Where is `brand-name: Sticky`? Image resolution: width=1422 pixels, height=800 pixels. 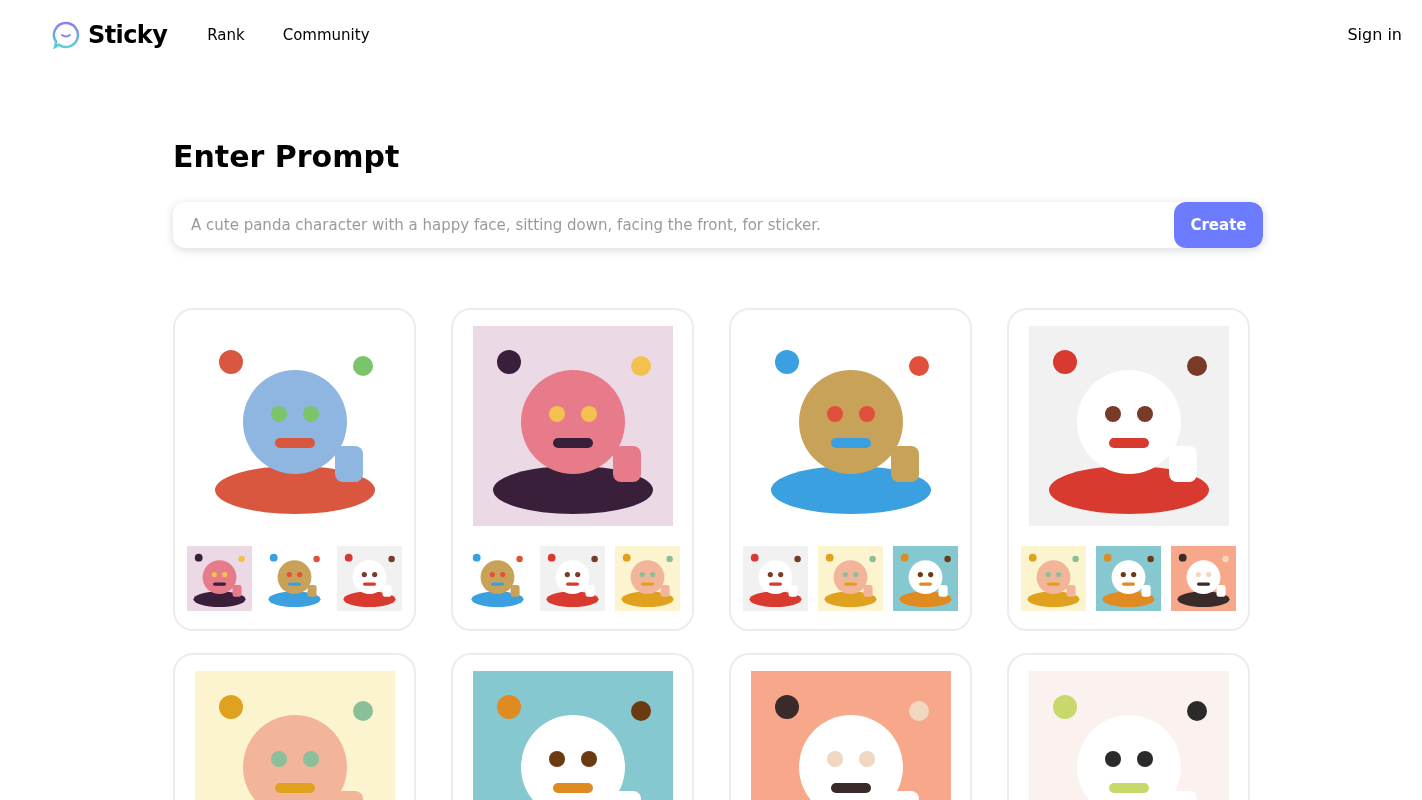
brand-name: Sticky is located at coordinates (128, 35).